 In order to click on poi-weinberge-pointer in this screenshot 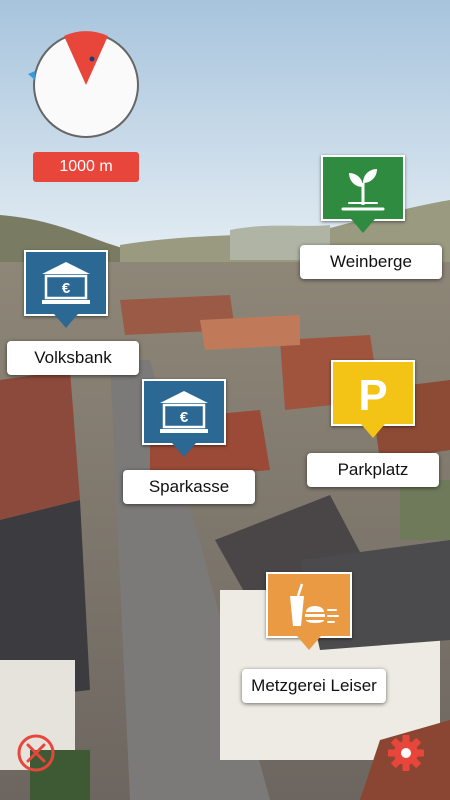, I will do `click(363, 226)`.